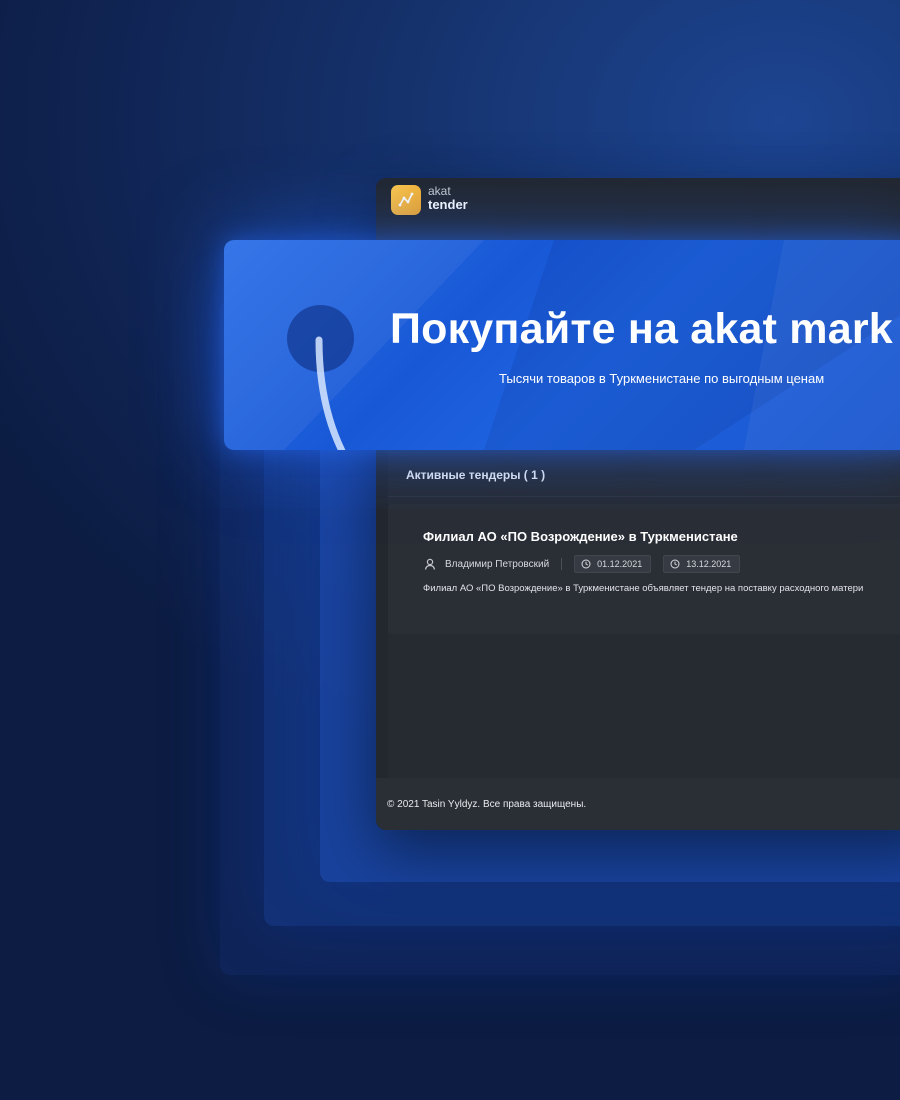 The height and width of the screenshot is (1100, 900). I want to click on brand-name: akat tender, so click(448, 198).